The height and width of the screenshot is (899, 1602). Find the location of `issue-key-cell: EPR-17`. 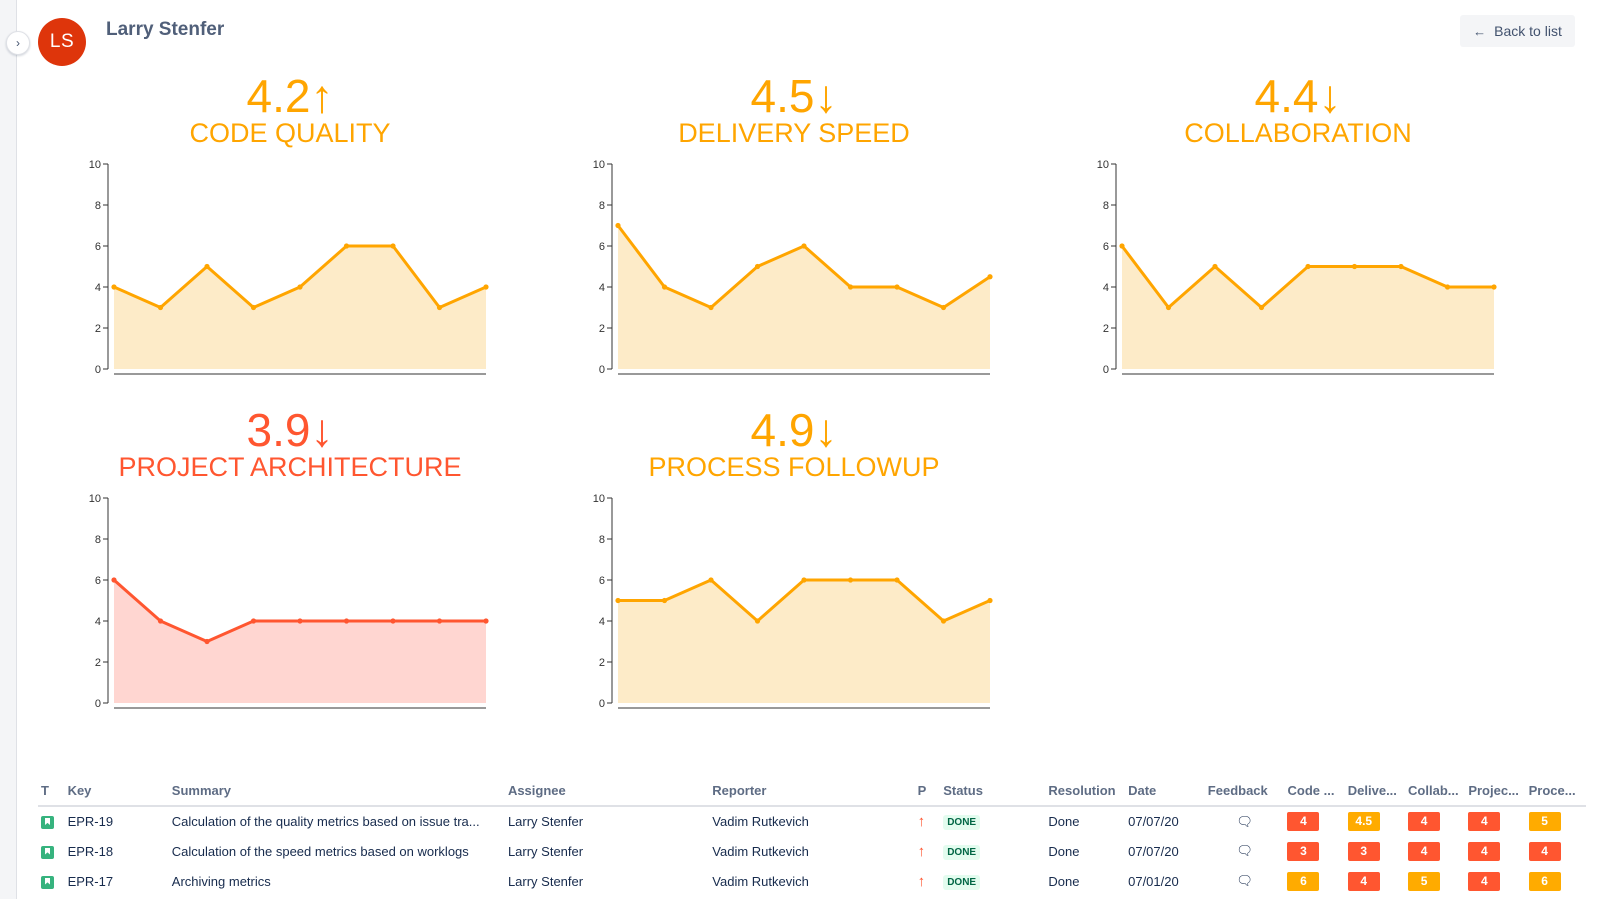

issue-key-cell: EPR-17 is located at coordinates (117, 881).